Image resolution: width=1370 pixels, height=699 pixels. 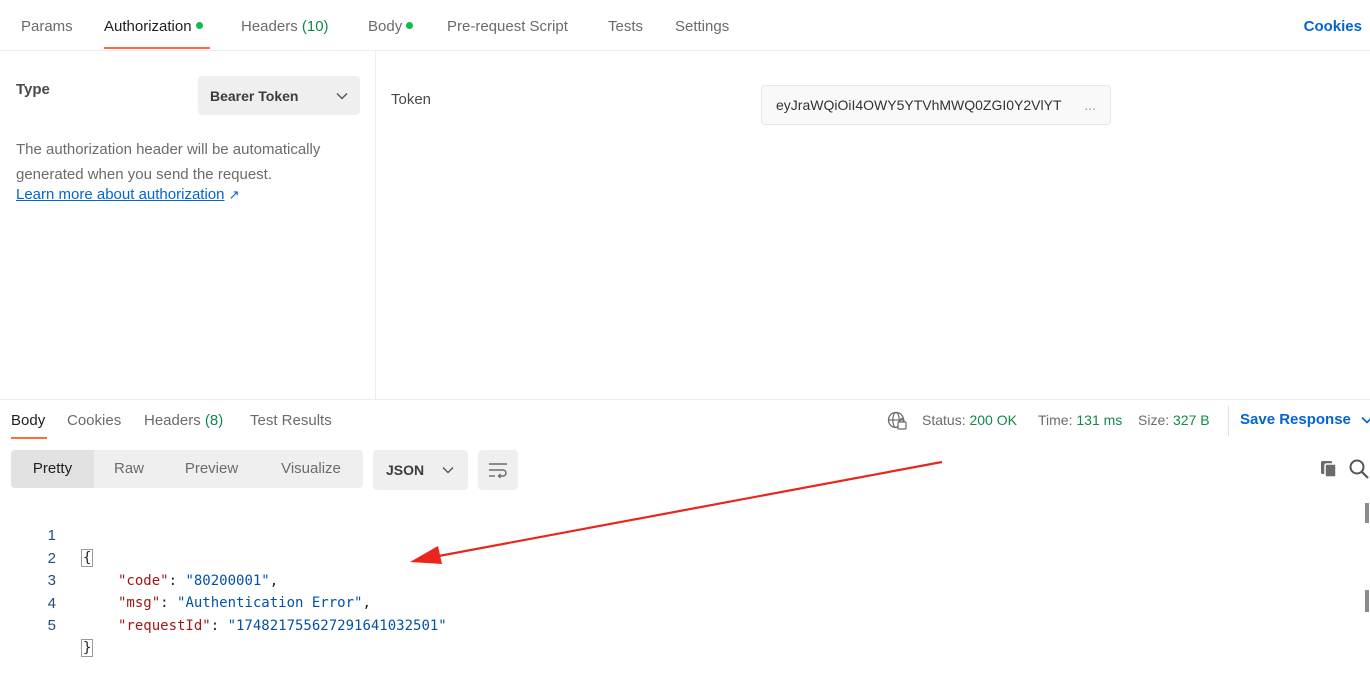 What do you see at coordinates (1329, 469) in the screenshot?
I see `copy-icon` at bounding box center [1329, 469].